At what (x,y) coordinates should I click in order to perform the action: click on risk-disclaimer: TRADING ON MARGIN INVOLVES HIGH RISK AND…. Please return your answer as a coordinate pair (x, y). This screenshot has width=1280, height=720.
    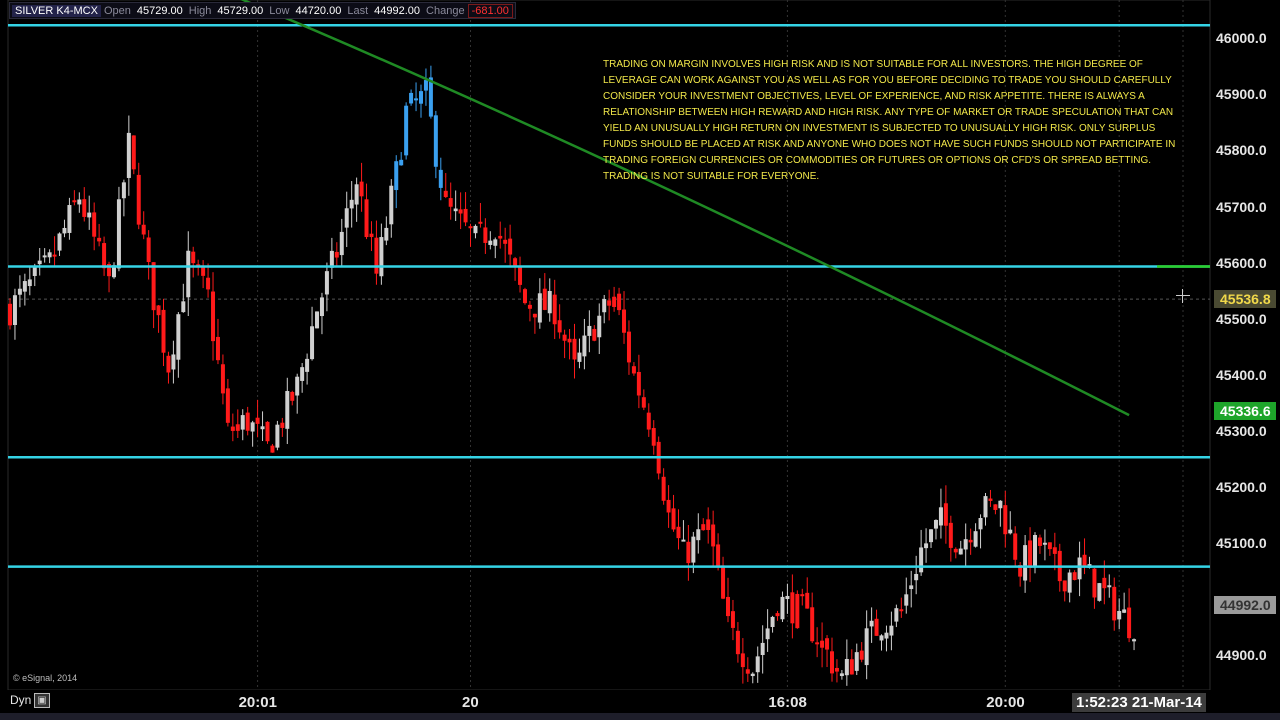
    Looking at the image, I should click on (889, 120).